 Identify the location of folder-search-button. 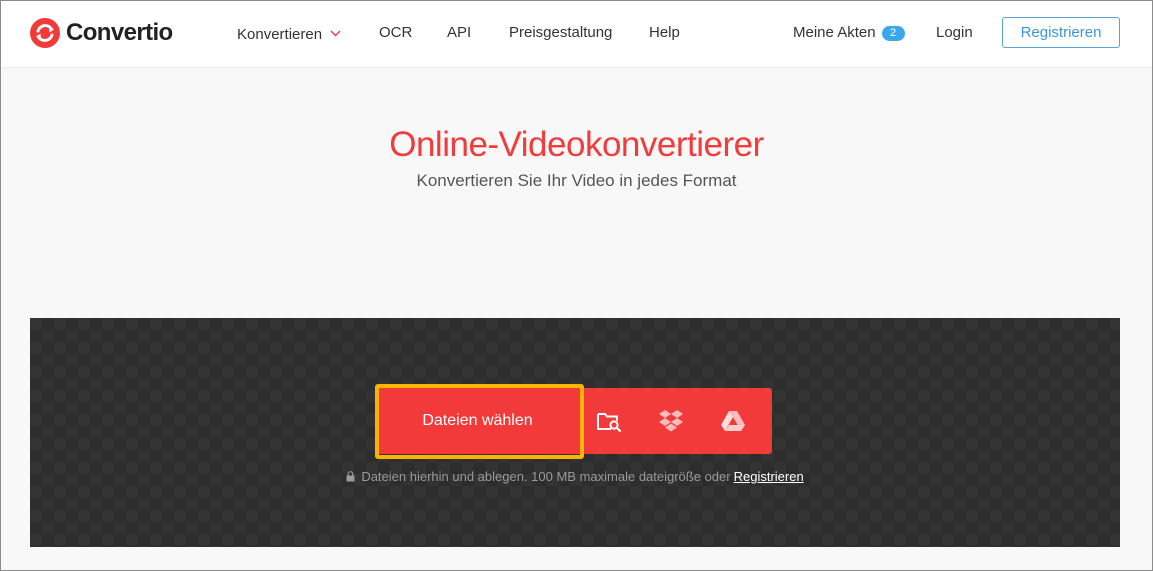
(609, 421).